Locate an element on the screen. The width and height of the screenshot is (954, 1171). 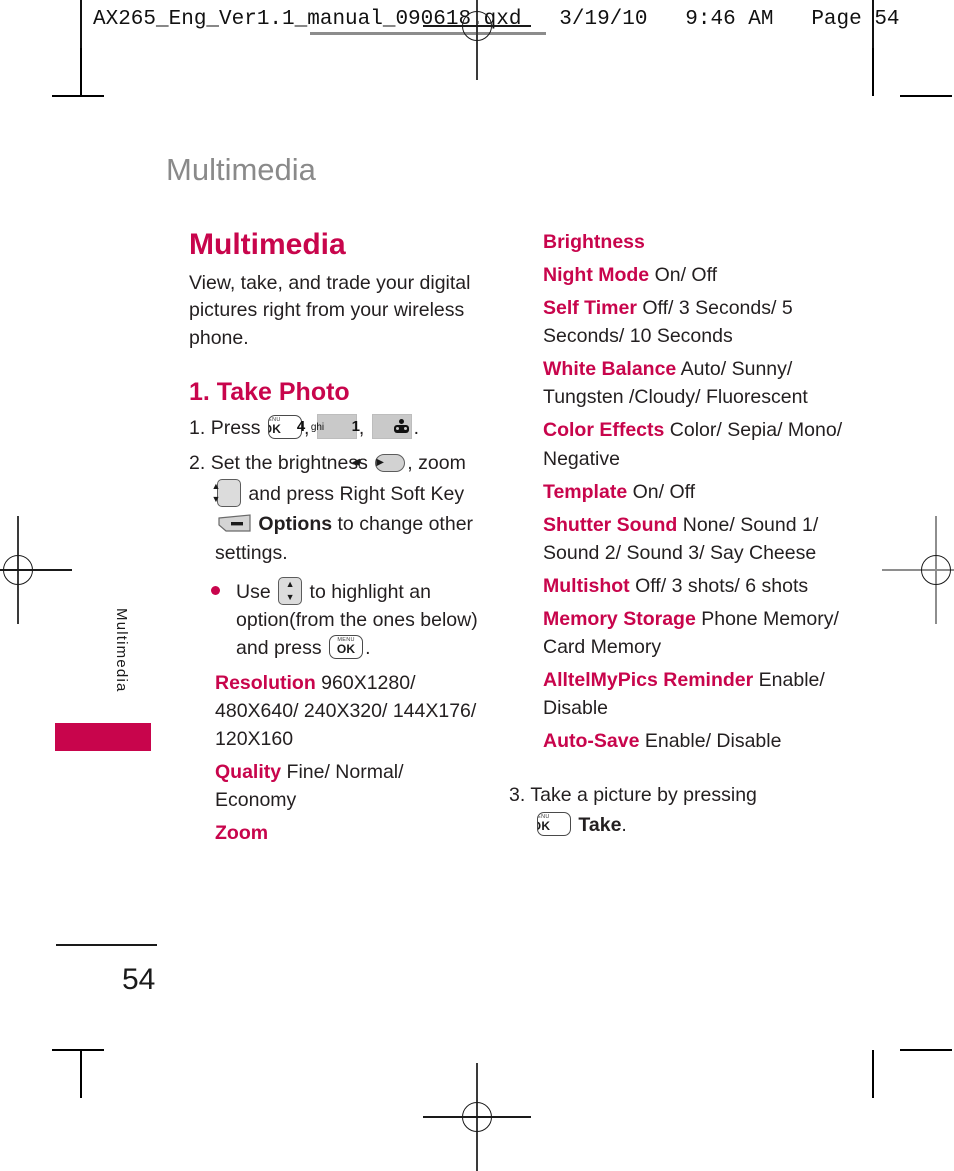
step-3-take-wrap: MENUOK Take. is located at coordinates (581, 823).